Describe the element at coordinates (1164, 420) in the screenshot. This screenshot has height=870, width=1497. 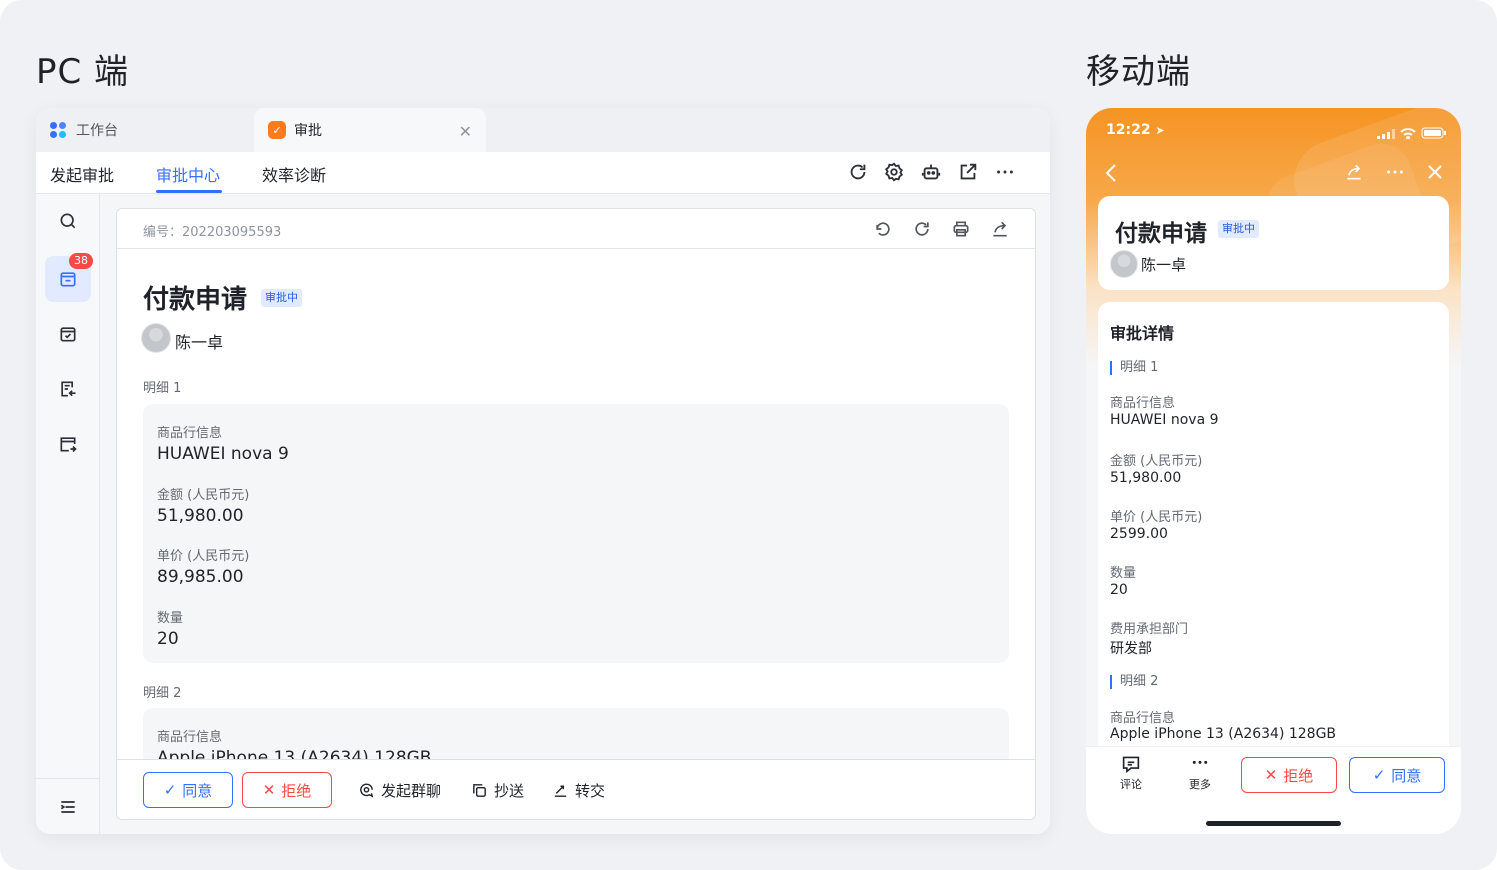
I see `field-value: HUAWEI nova 9` at that location.